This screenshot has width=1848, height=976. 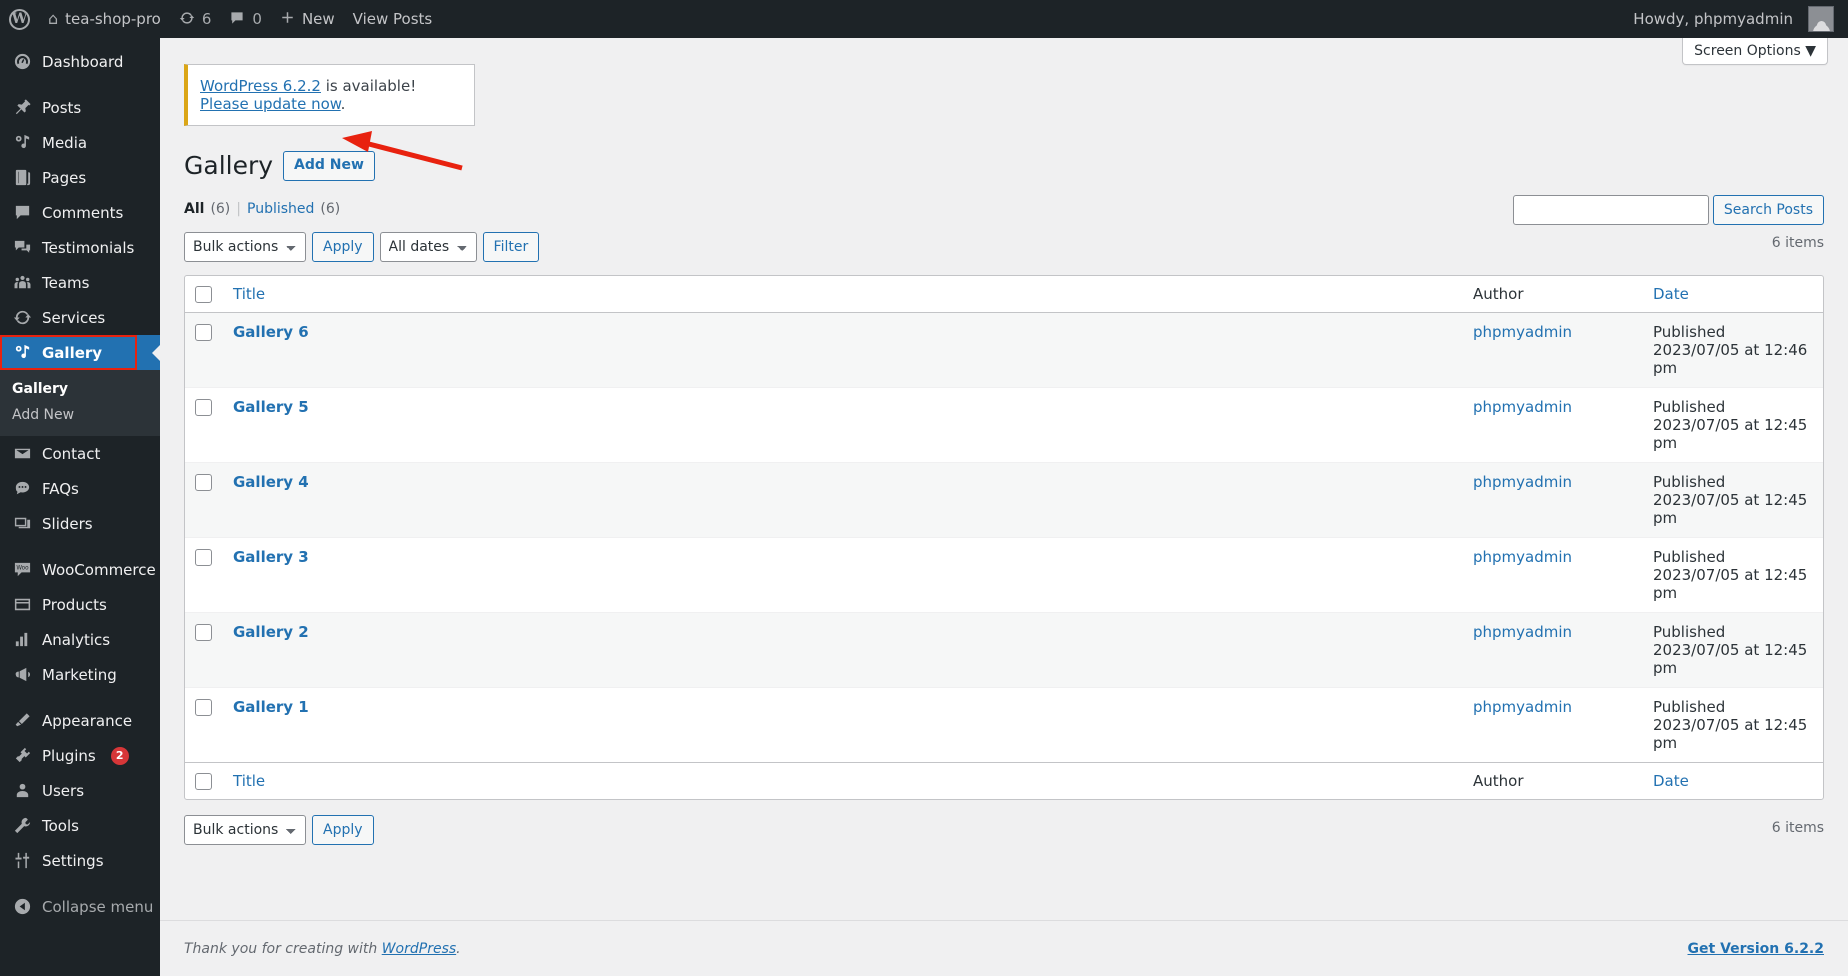 I want to click on please-update-now-link: Please update now, so click(x=270, y=104).